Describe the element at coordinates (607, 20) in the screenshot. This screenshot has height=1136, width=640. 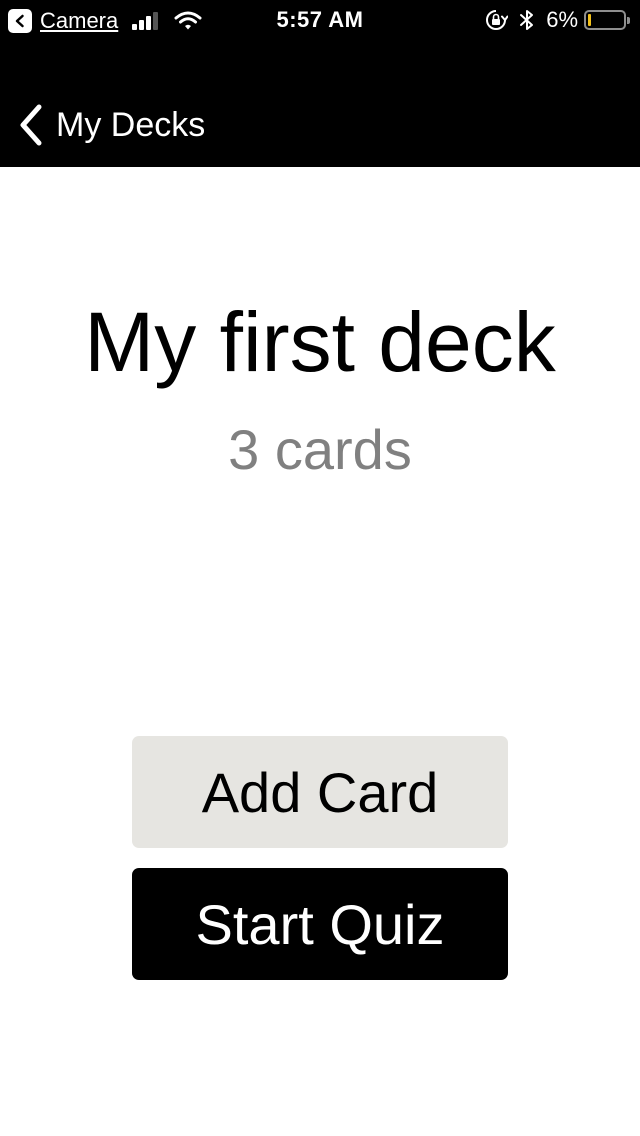
I see `battery-icon` at that location.